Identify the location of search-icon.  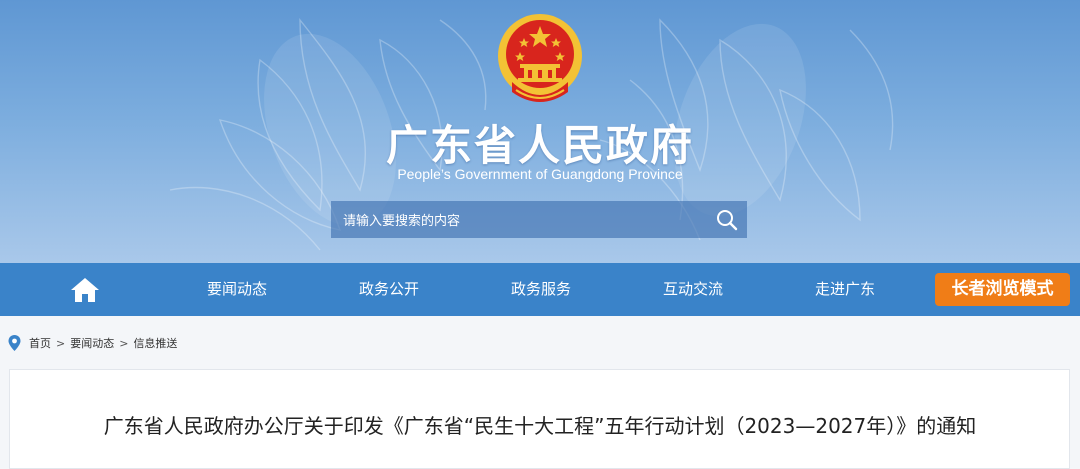
(727, 219).